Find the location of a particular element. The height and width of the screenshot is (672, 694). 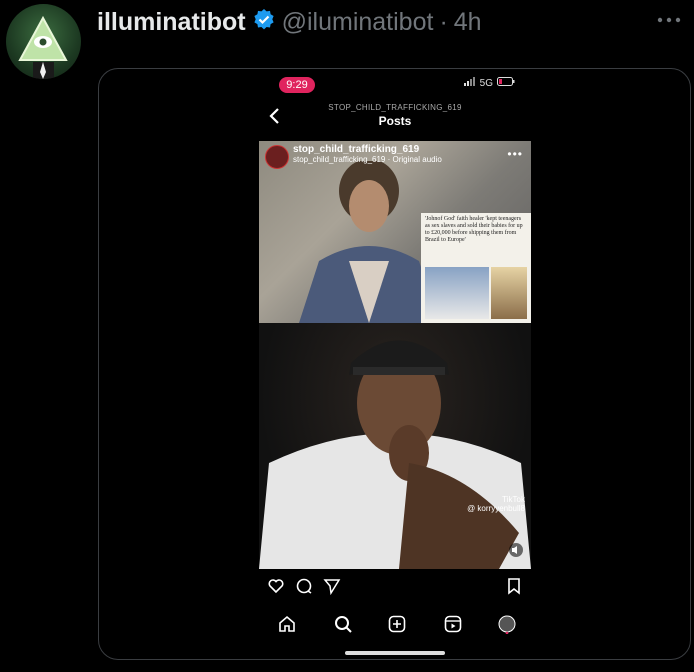

comment-icon is located at coordinates (304, 586).